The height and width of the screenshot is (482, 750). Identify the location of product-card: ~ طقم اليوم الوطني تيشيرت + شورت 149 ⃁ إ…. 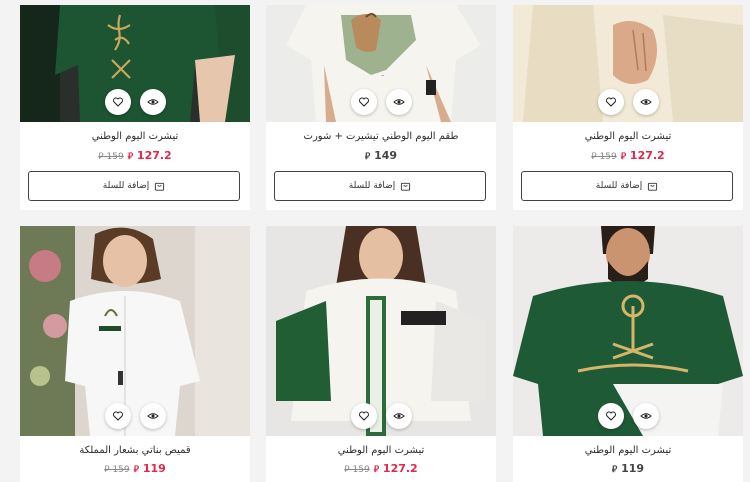
(381, 107).